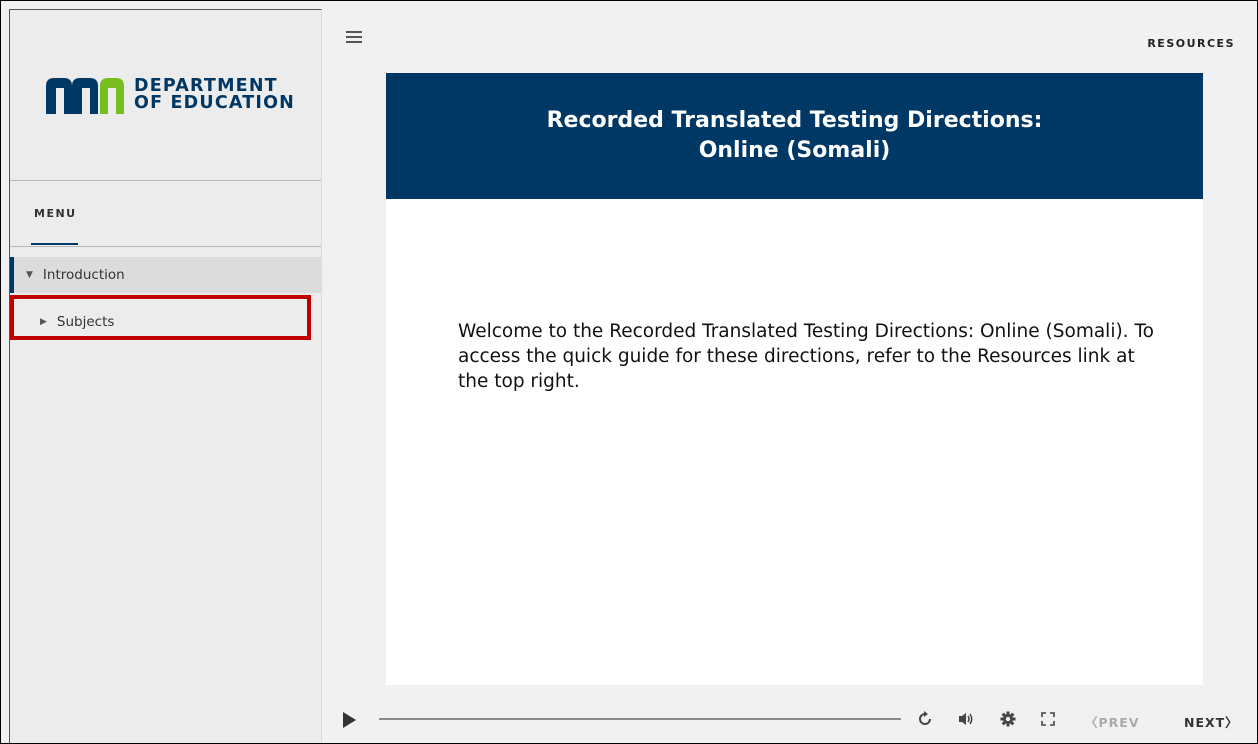 The width and height of the screenshot is (1258, 744). What do you see at coordinates (165, 275) in the screenshot?
I see `sidebar-item-introduction: ▼ Introduction` at bounding box center [165, 275].